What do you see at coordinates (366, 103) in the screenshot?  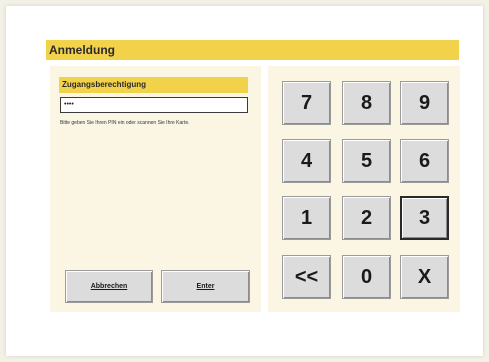 I see `key-8: 8` at bounding box center [366, 103].